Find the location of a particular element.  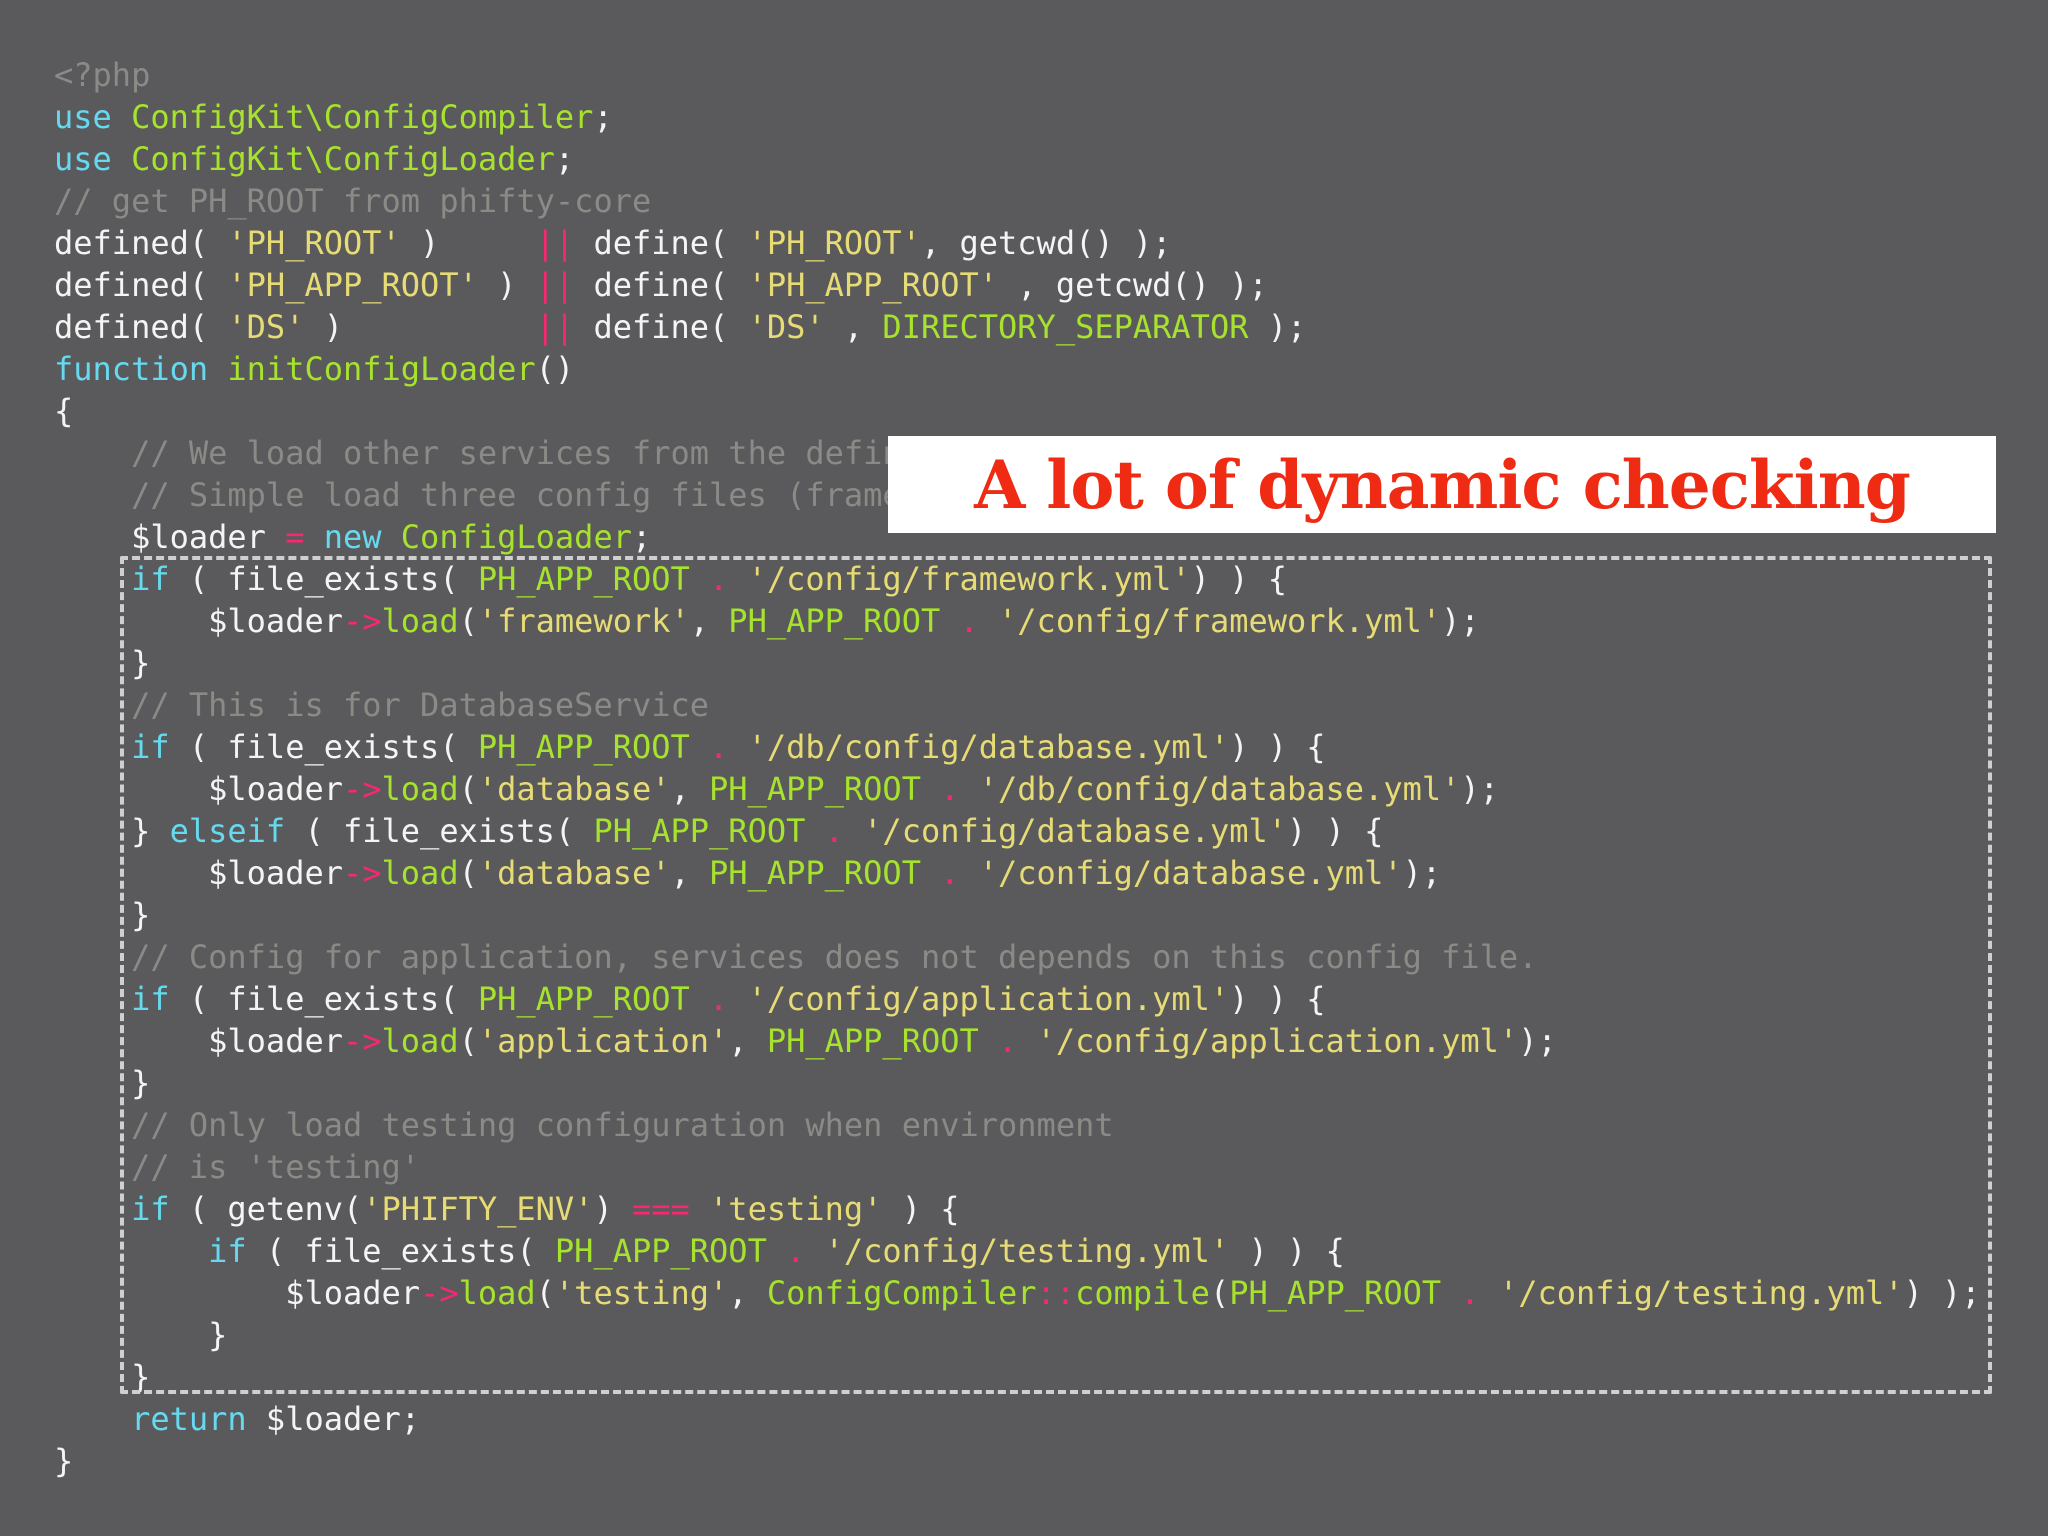

code-token: $loader is located at coordinates (170, 537).